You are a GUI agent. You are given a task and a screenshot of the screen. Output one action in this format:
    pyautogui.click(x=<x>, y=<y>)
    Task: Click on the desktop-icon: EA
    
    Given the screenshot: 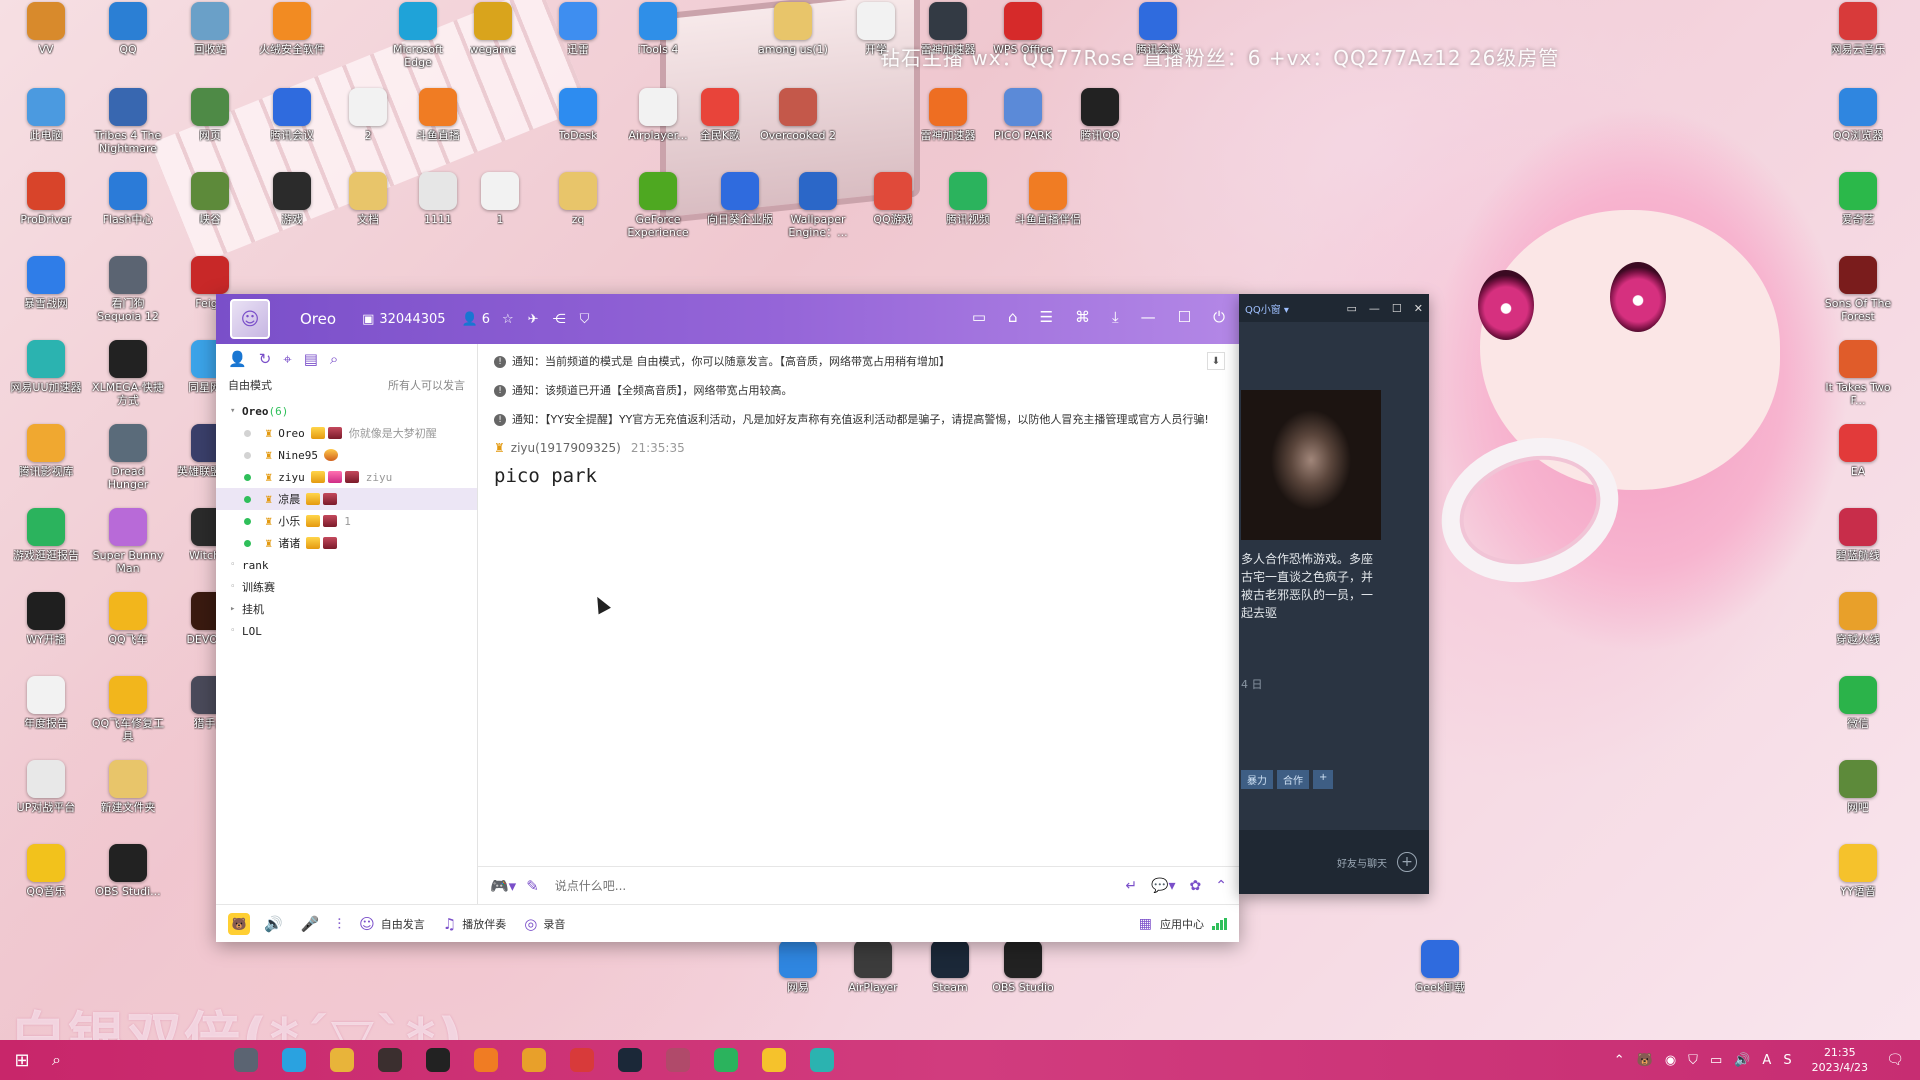 What is the action you would take?
    pyautogui.click(x=1858, y=451)
    